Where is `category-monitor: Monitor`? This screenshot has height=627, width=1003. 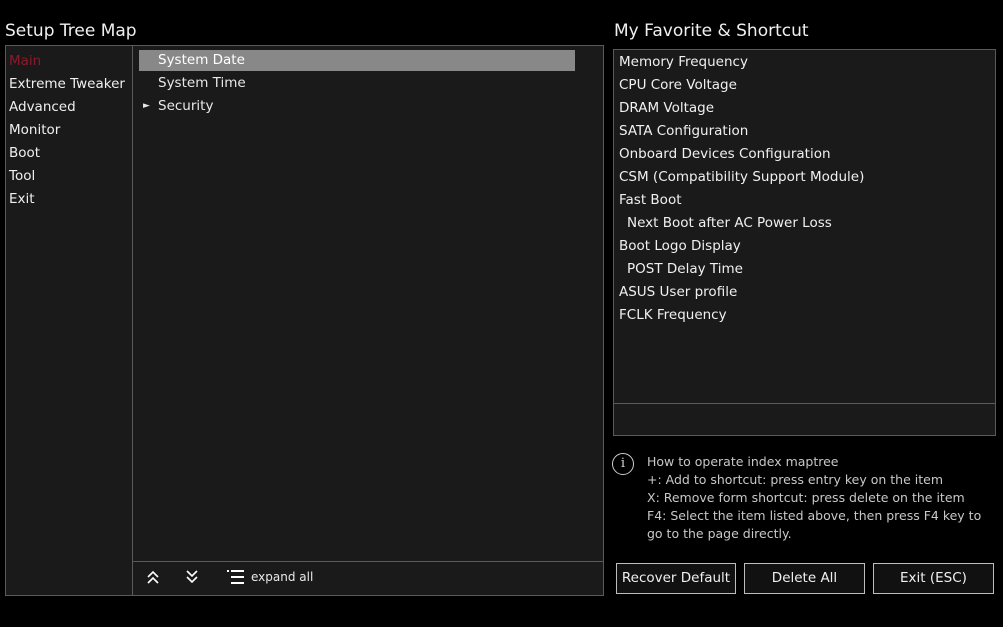 category-monitor: Monitor is located at coordinates (34, 130).